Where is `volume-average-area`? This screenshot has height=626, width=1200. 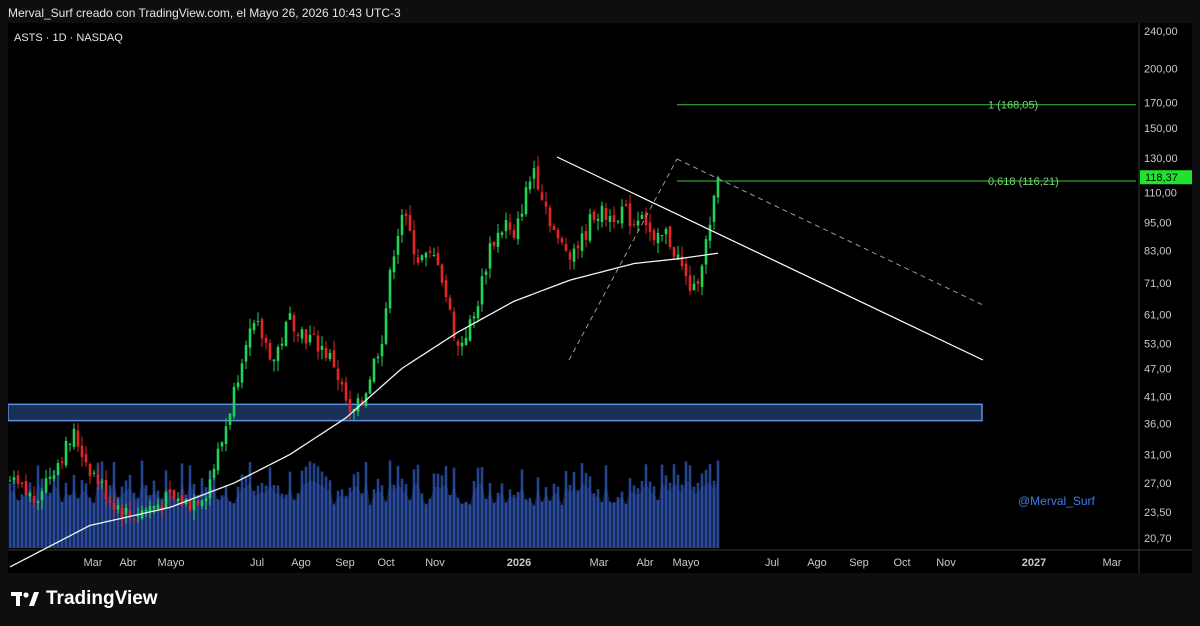 volume-average-area is located at coordinates (364, 513).